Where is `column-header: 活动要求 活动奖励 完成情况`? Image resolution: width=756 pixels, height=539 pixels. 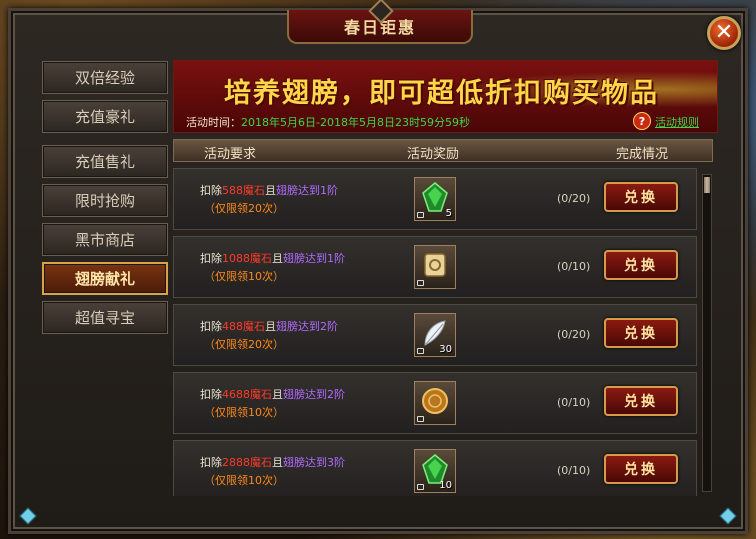 column-header: 活动要求 活动奖励 完成情况 is located at coordinates (443, 150).